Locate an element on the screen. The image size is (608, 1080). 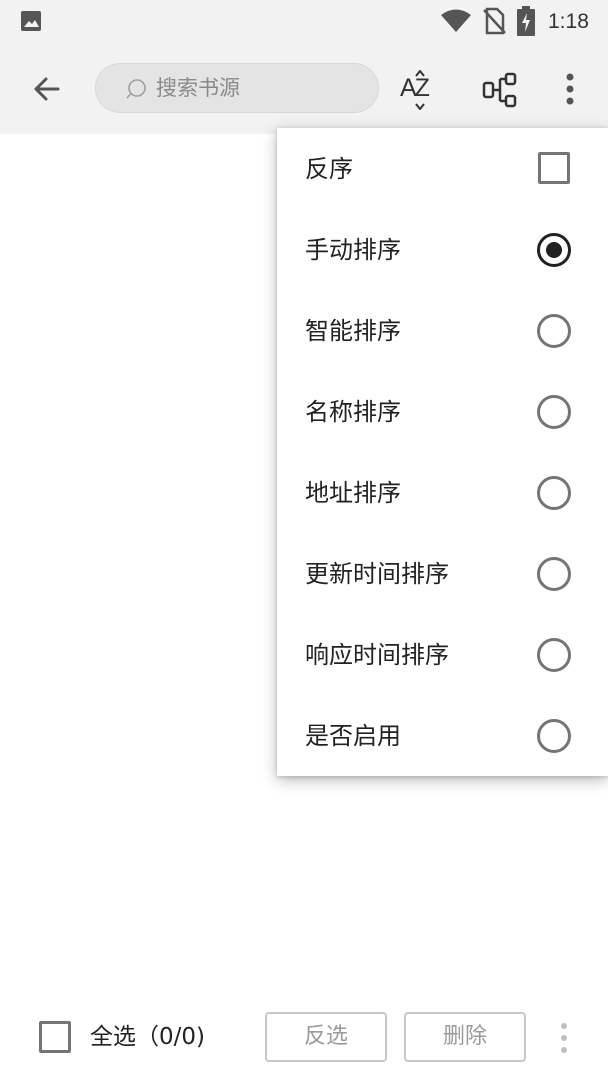
search-input is located at coordinates (261, 88).